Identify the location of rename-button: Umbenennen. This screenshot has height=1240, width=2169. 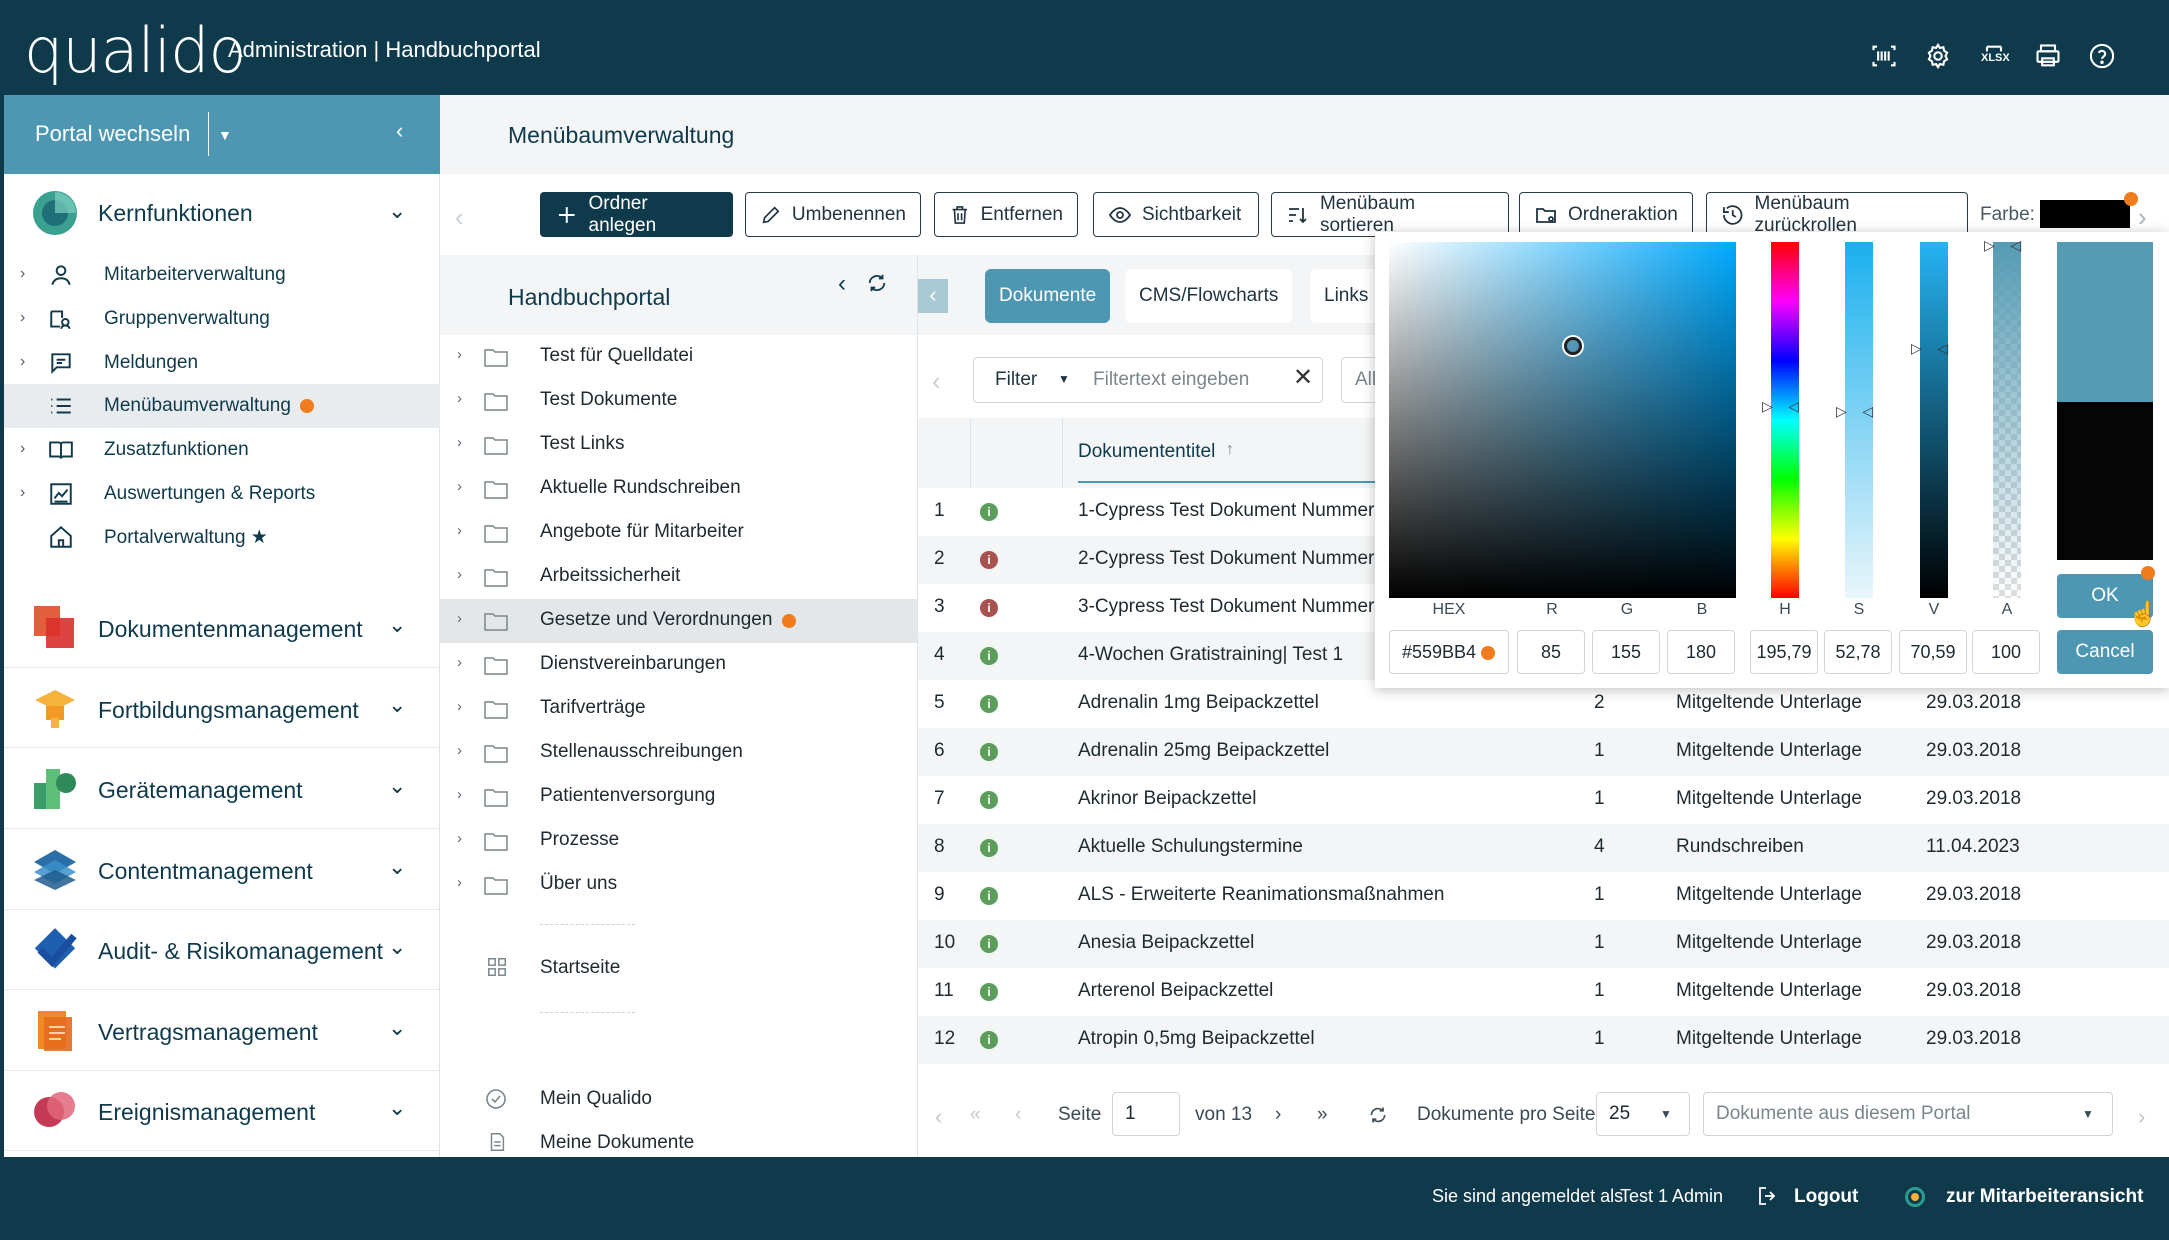
(833, 214).